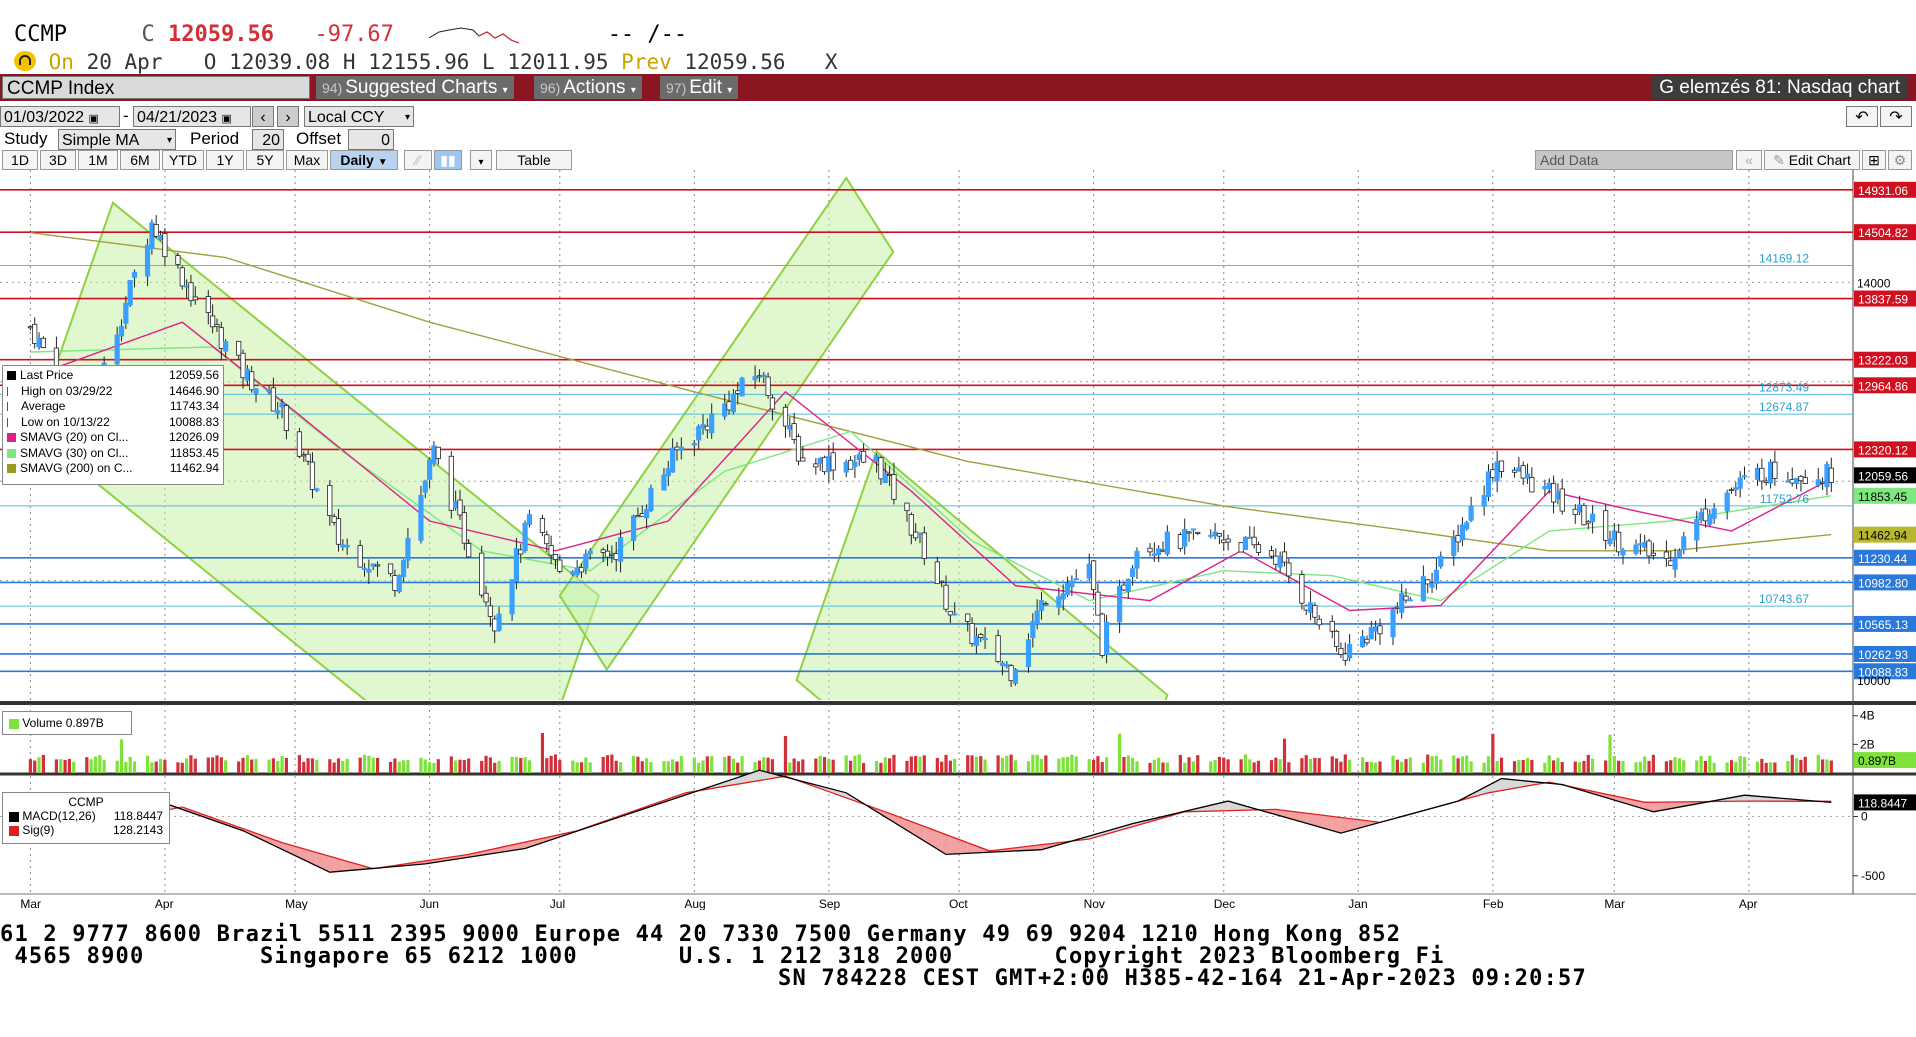 This screenshot has width=1916, height=1037. What do you see at coordinates (359, 116) in the screenshot?
I see `currency-select: Local CCY ▾` at bounding box center [359, 116].